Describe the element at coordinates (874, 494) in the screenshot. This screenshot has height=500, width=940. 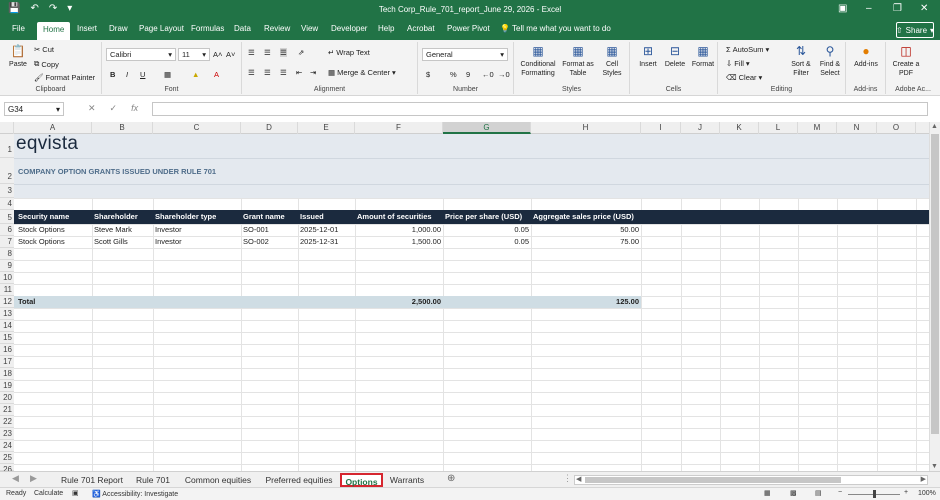
I see `zoom-slider-thumb` at that location.